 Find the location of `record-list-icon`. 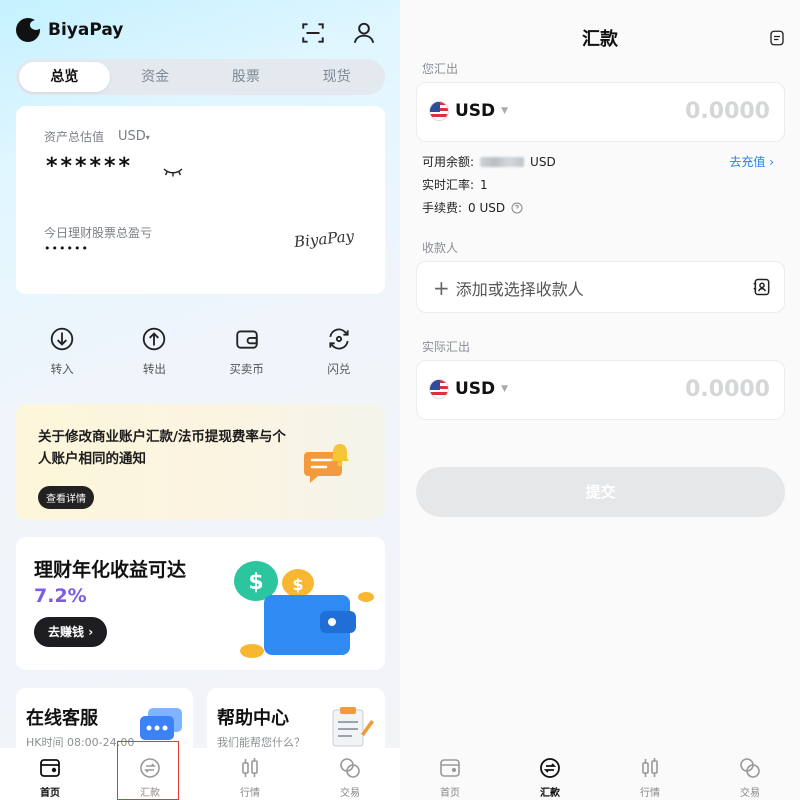

record-list-icon is located at coordinates (777, 38).